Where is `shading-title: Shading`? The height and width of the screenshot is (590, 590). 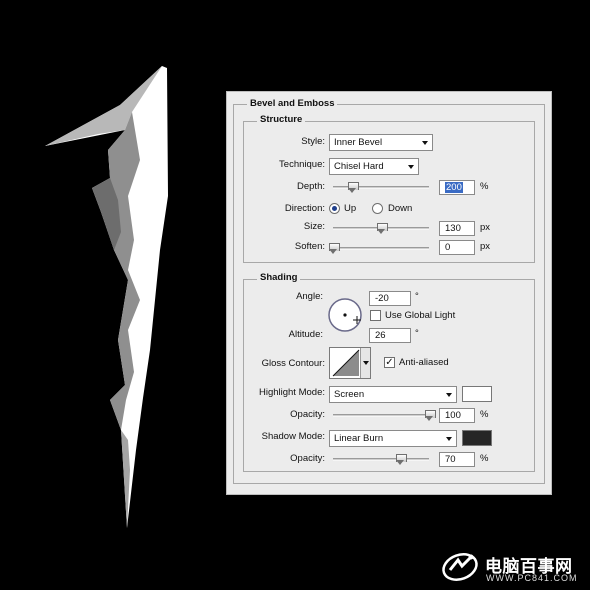 shading-title: Shading is located at coordinates (279, 278).